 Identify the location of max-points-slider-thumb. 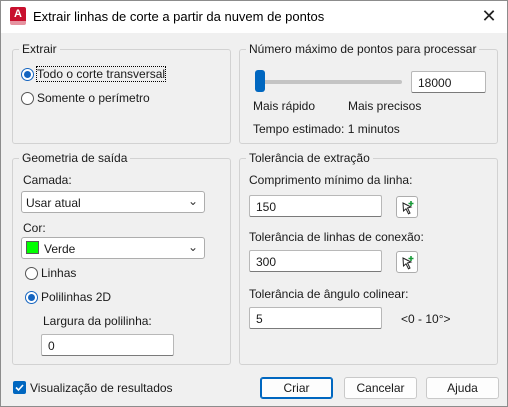
(260, 81).